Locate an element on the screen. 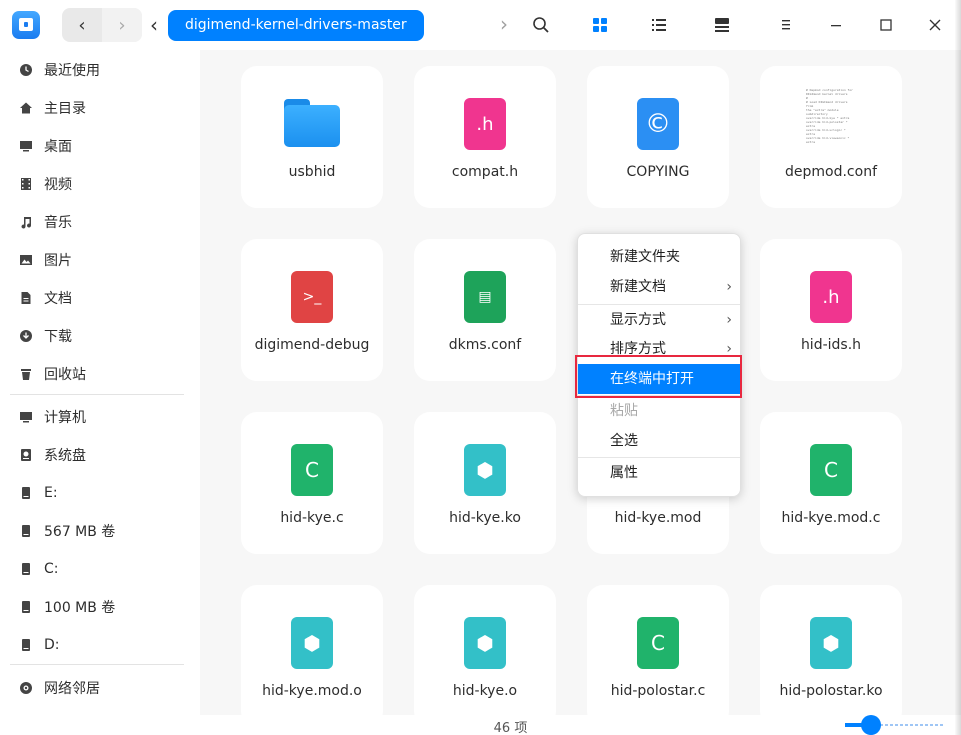 This screenshot has height=735, width=961. grid-view-icon is located at coordinates (600, 25).